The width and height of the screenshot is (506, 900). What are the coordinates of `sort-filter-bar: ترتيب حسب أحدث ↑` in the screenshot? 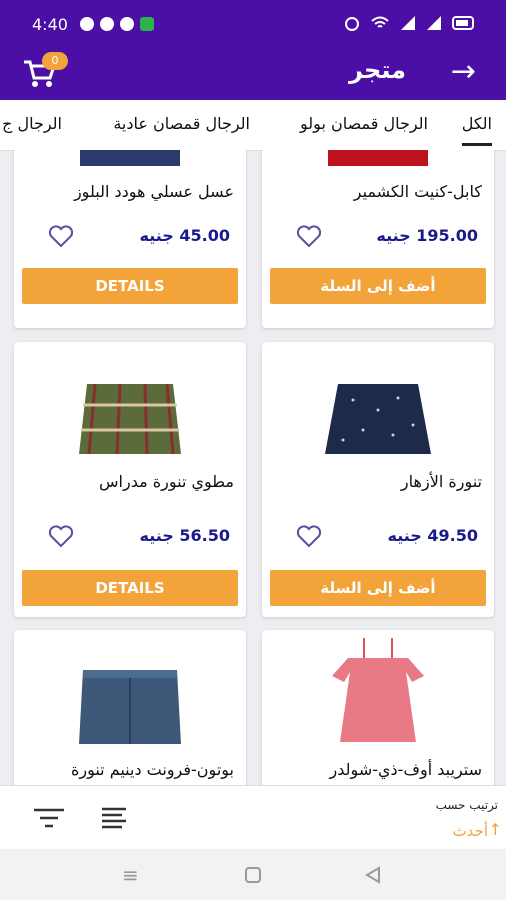 It's located at (253, 817).